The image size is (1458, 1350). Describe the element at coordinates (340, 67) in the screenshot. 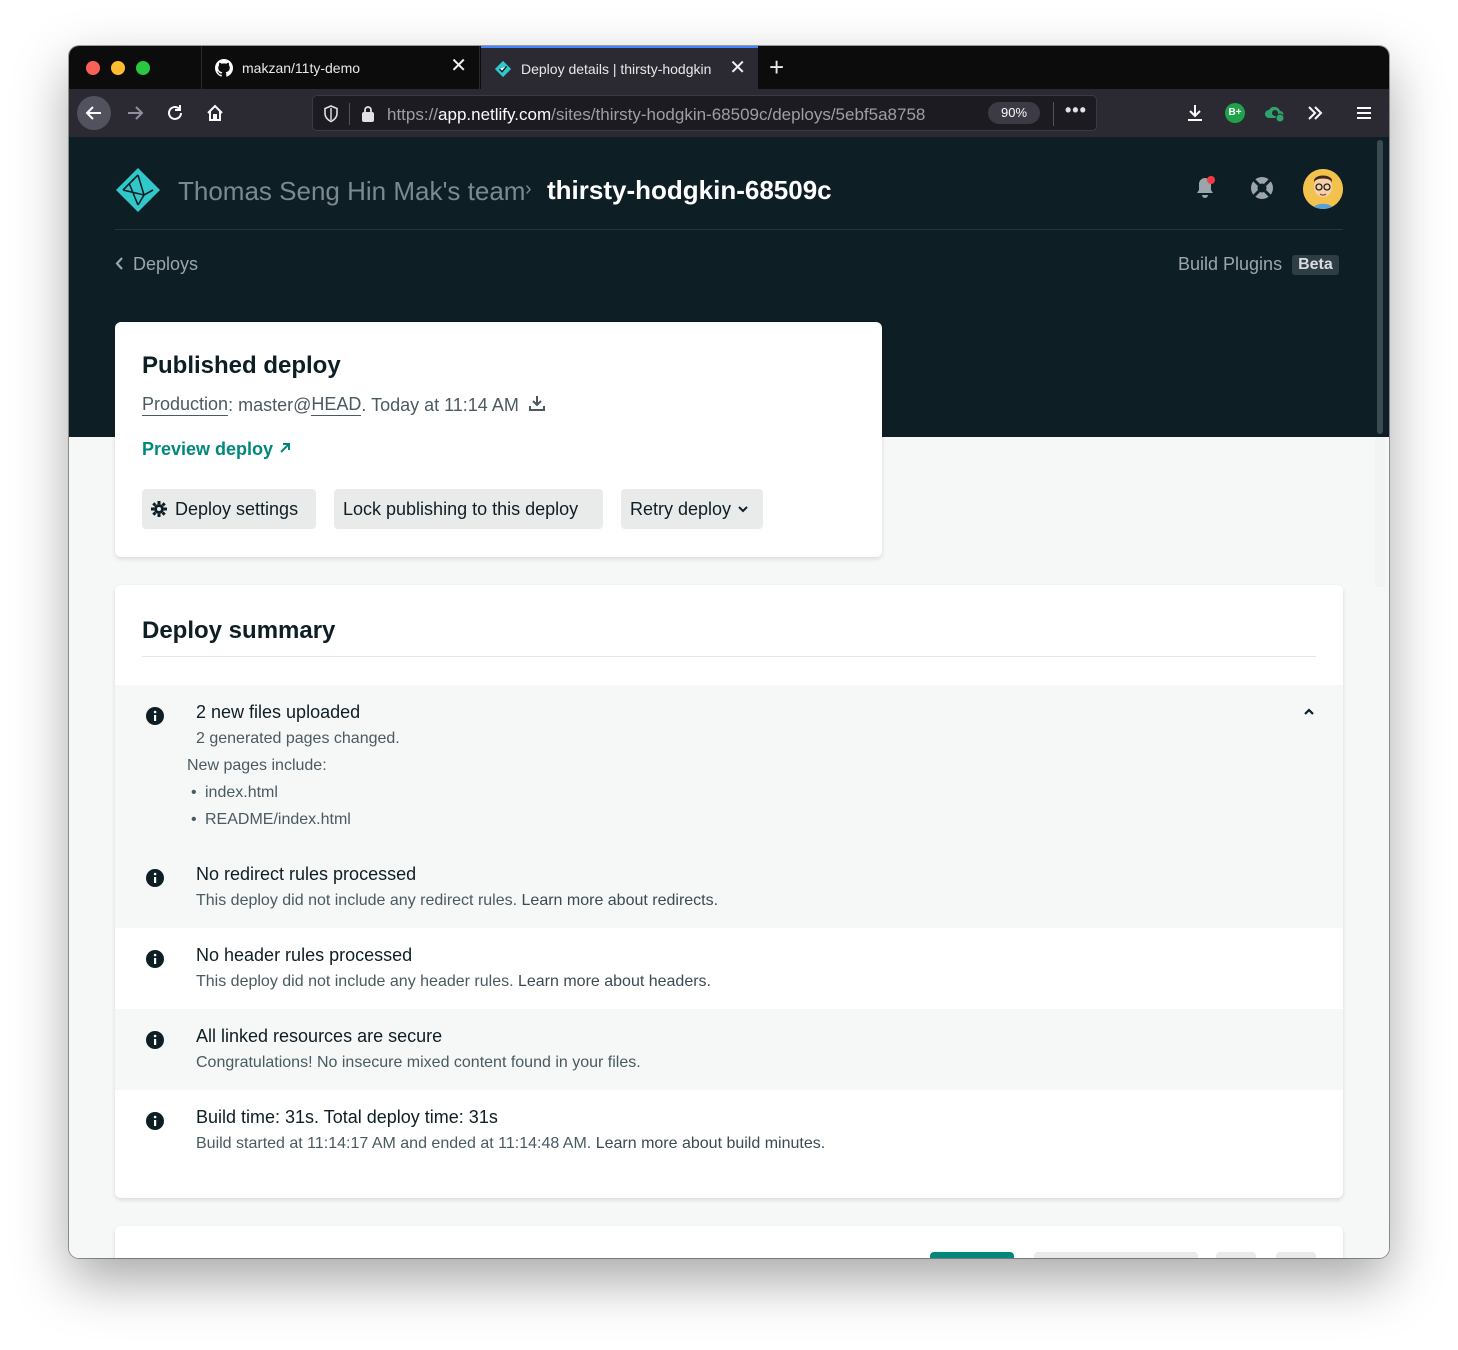

I see `tab-github: makzan/11ty-demo ✕` at that location.